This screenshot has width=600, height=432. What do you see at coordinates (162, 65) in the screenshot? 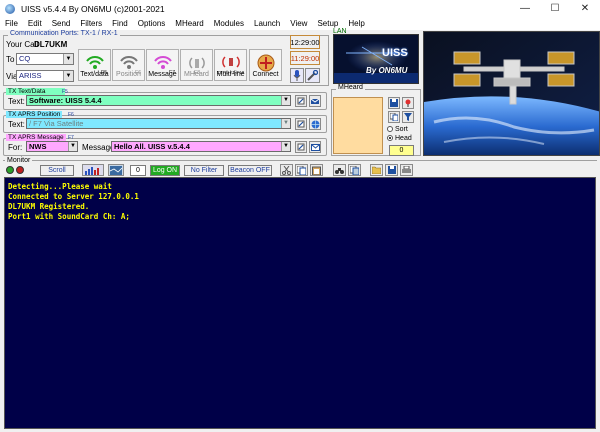
I see `message-button: F7 Message` at bounding box center [162, 65].